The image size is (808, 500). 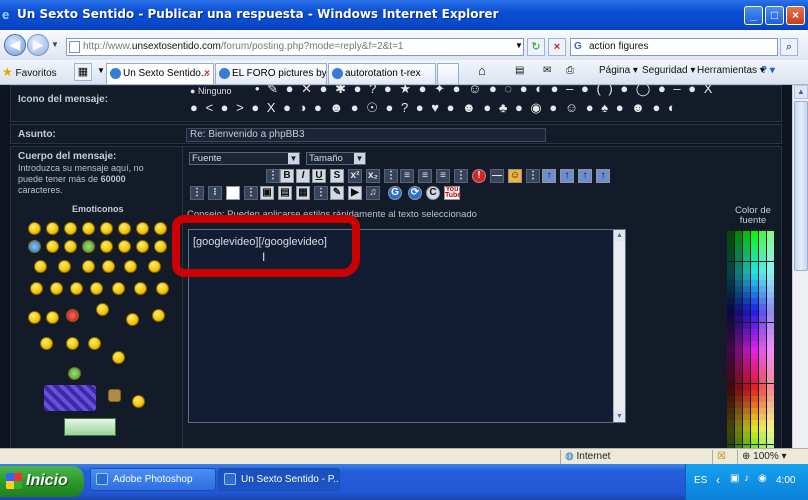 What do you see at coordinates (479, 176) in the screenshot?
I see `stop-sign-icon: !` at bounding box center [479, 176].